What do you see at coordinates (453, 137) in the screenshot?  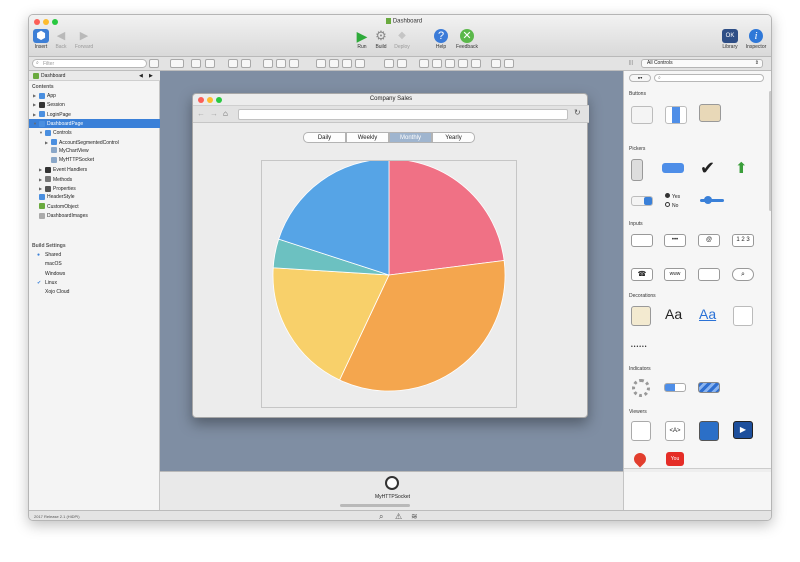 I see `segment-yearly: Yearly` at bounding box center [453, 137].